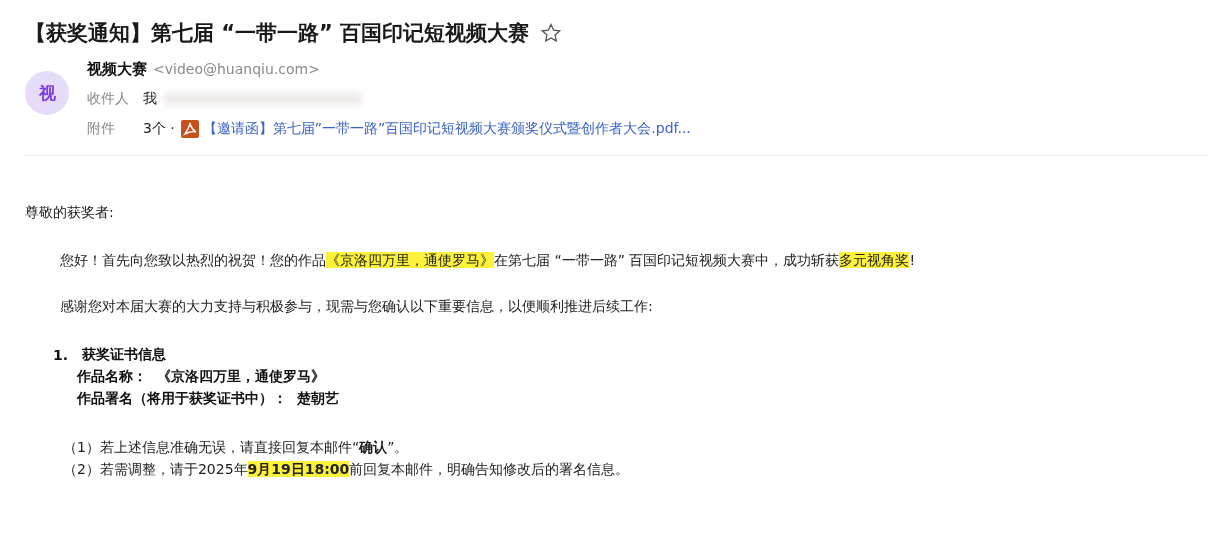 This screenshot has height=556, width=1208. Describe the element at coordinates (318, 399) in the screenshot. I see `field-value: 楚朝艺` at that location.